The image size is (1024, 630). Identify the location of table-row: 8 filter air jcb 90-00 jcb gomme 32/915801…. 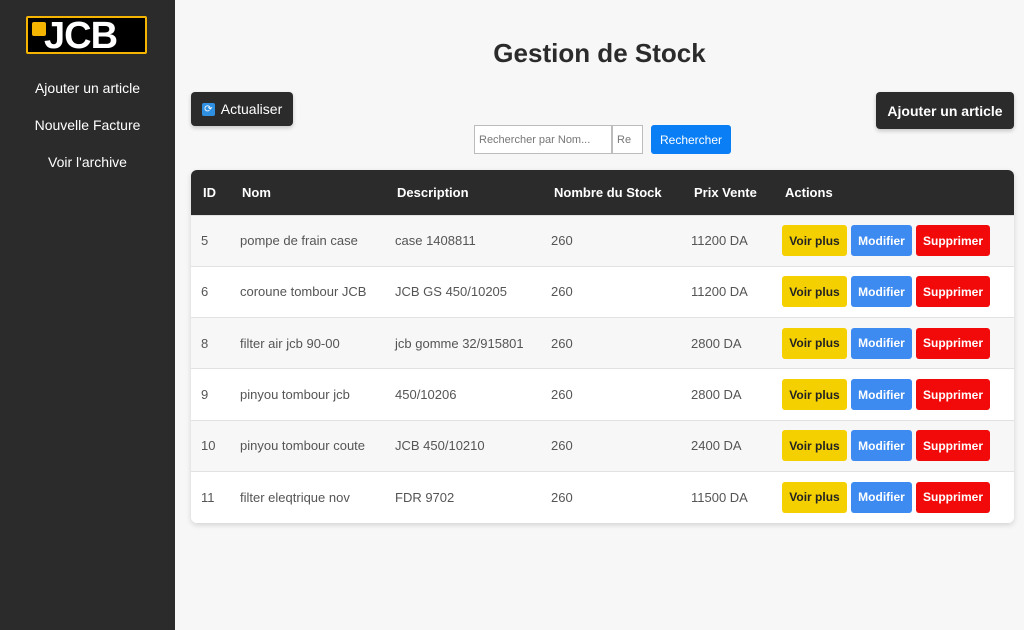
(602, 343).